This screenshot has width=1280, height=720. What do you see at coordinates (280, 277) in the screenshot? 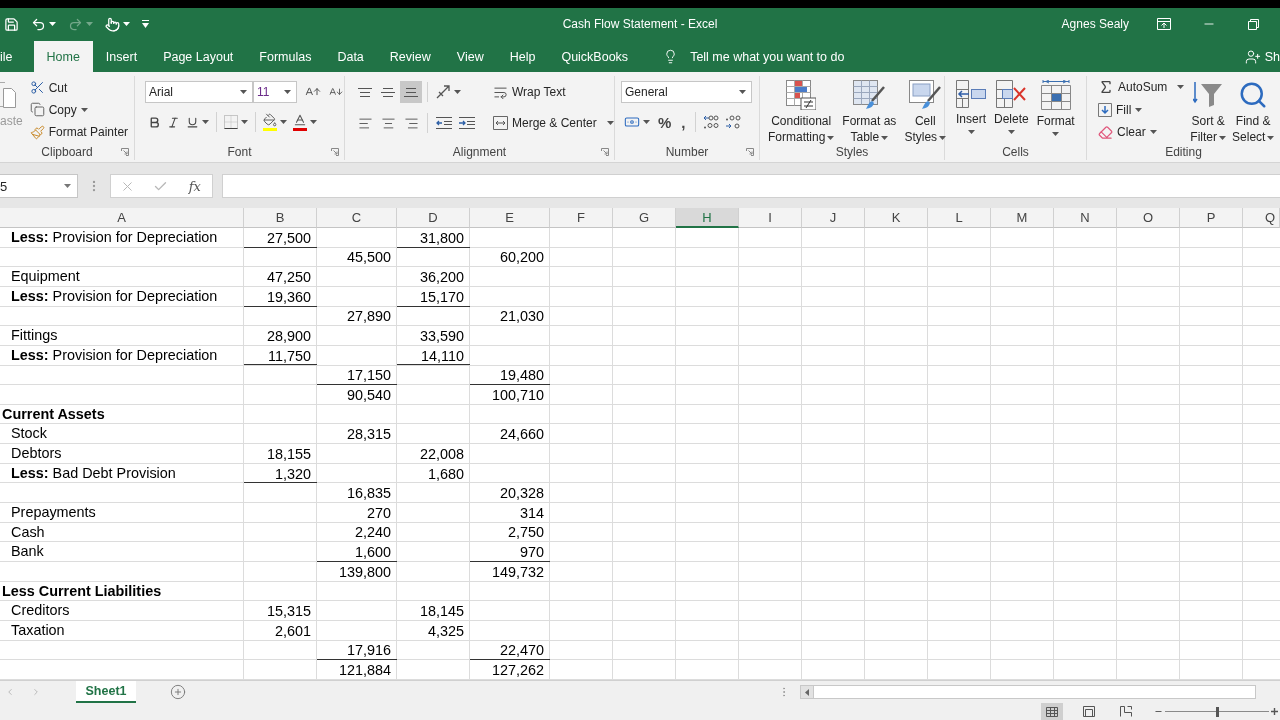
I see `amount-cell: 47,250` at bounding box center [280, 277].